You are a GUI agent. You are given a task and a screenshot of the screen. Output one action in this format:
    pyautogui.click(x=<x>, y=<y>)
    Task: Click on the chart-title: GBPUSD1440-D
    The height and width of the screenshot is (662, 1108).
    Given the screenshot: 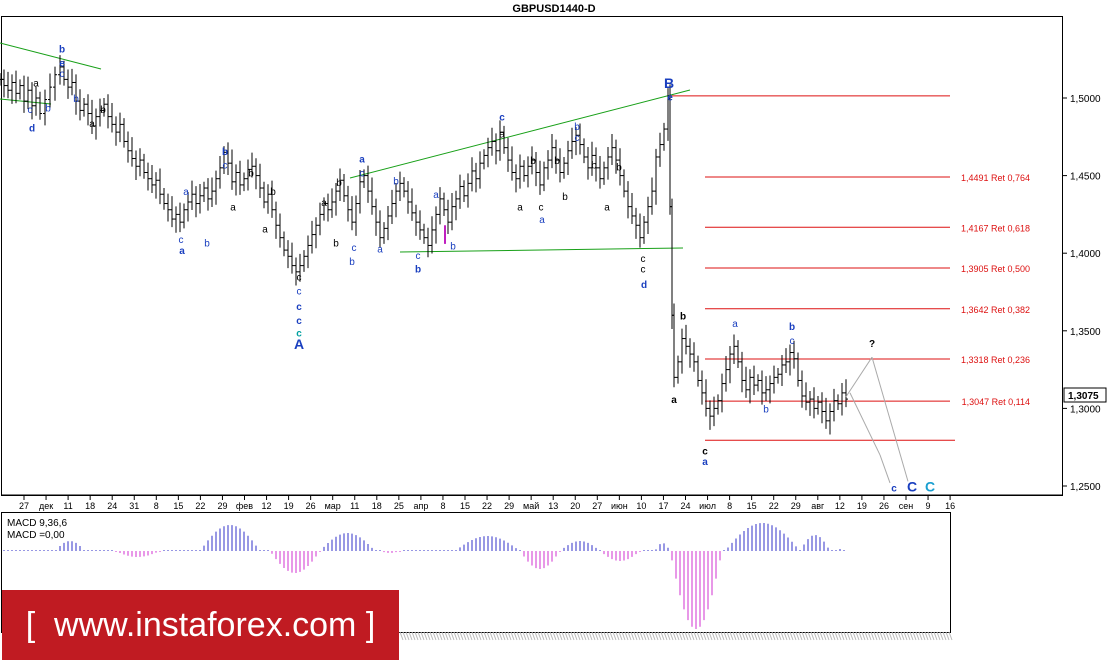 What is the action you would take?
    pyautogui.click(x=553, y=9)
    